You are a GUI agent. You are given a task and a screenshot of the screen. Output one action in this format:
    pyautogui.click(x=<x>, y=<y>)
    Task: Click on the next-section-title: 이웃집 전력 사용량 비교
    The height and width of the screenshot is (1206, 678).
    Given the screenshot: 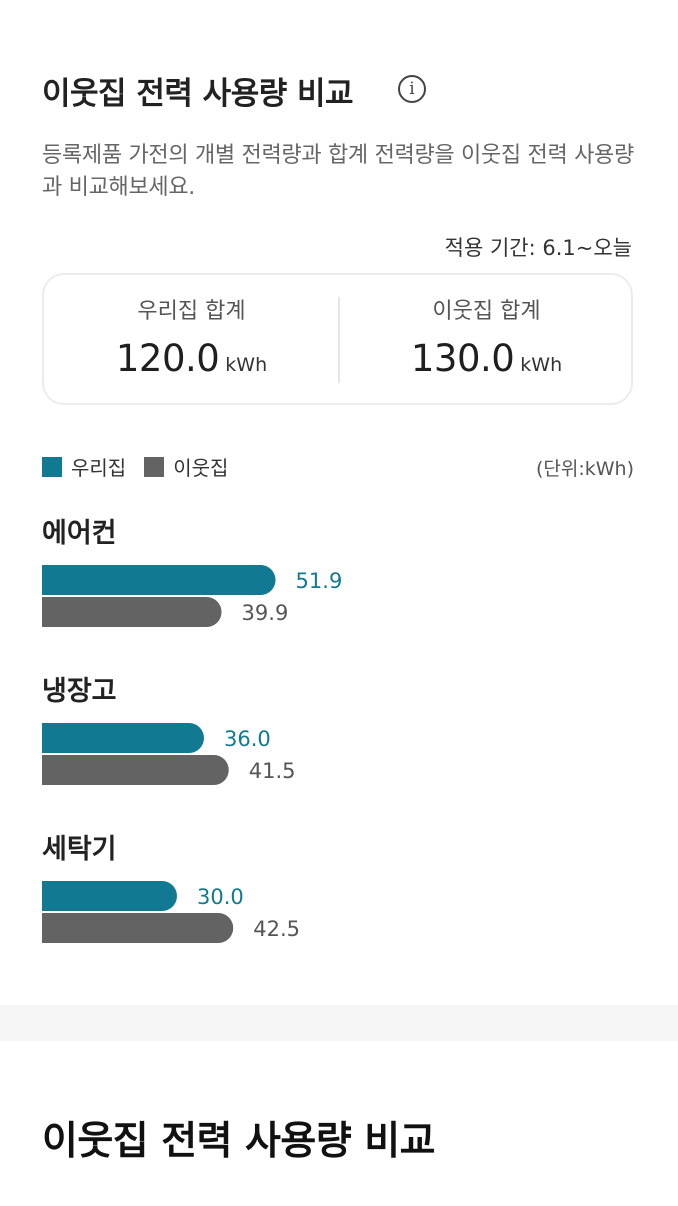 What is the action you would take?
    pyautogui.click(x=239, y=1141)
    